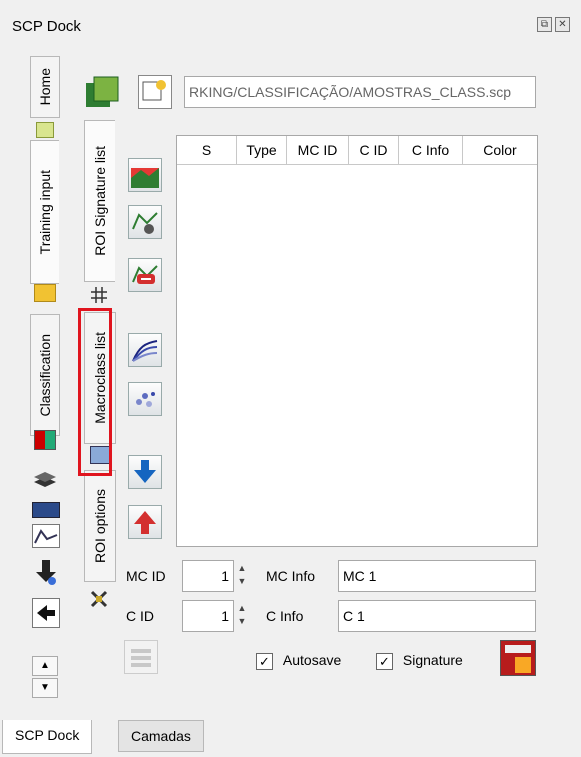 This screenshot has width=581, height=757. What do you see at coordinates (161, 736) in the screenshot?
I see `tab-camadas: Camadas` at bounding box center [161, 736].